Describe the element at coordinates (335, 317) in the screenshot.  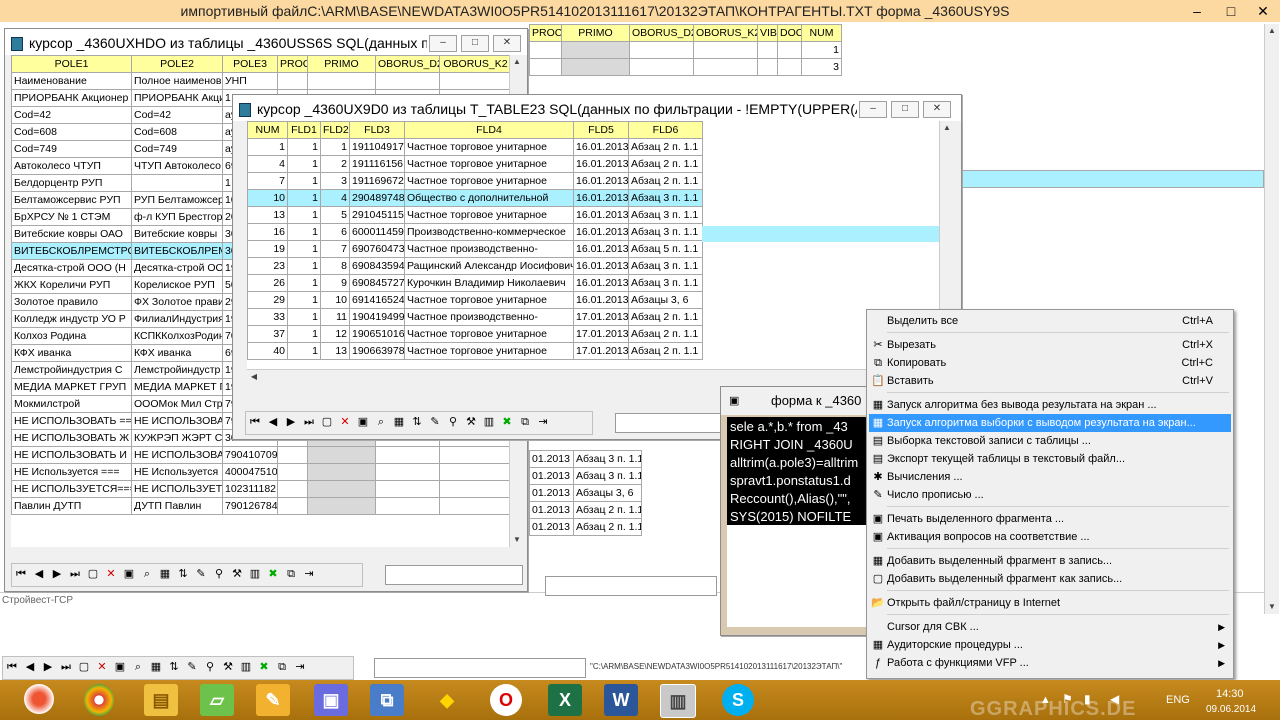
I see `table-cell: 11` at that location.